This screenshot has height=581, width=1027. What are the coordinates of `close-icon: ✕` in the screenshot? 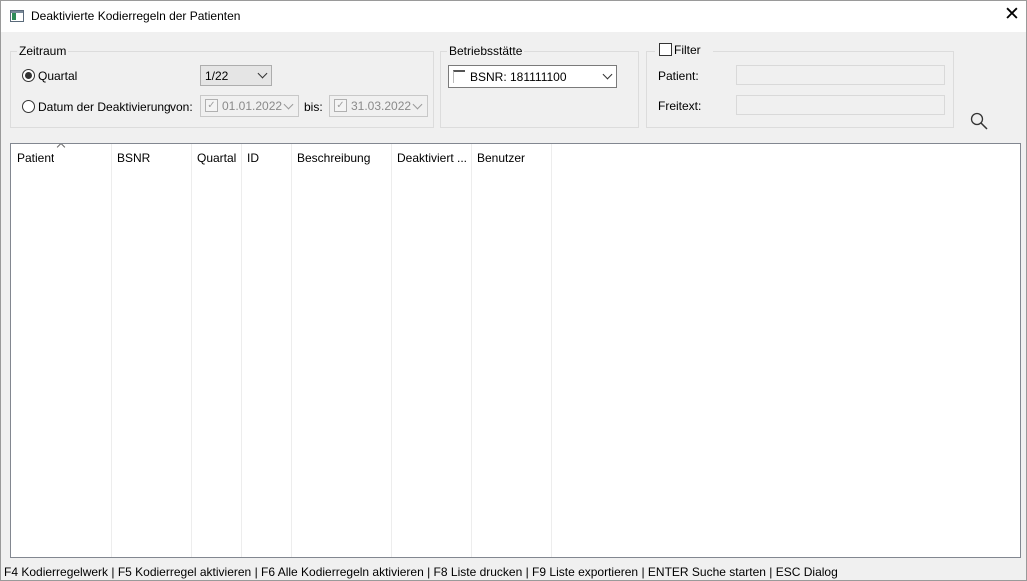 It's located at (1012, 16).